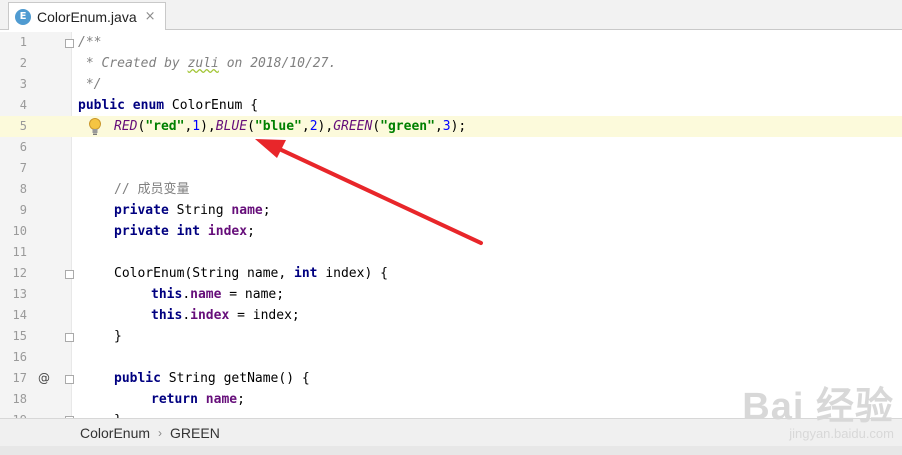 The width and height of the screenshot is (902, 455). What do you see at coordinates (95, 126) in the screenshot?
I see `intention-bulb-icon` at bounding box center [95, 126].